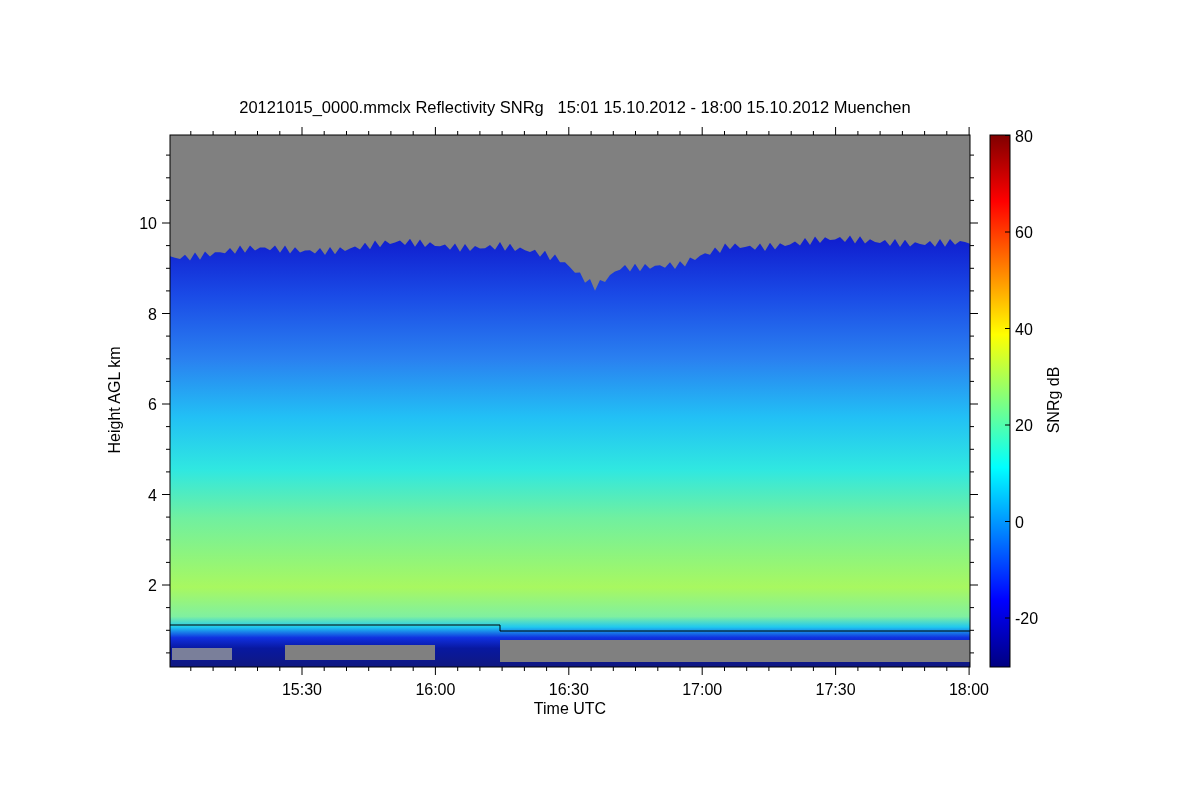 Image resolution: width=1200 pixels, height=800 pixels. What do you see at coordinates (575, 107) in the screenshot?
I see `chart-title: 20121015_0000.mmclx Reflectivity SNRg 15:01 15.10.2012 - 18:00 15.10.2012 Muenchen` at bounding box center [575, 107].